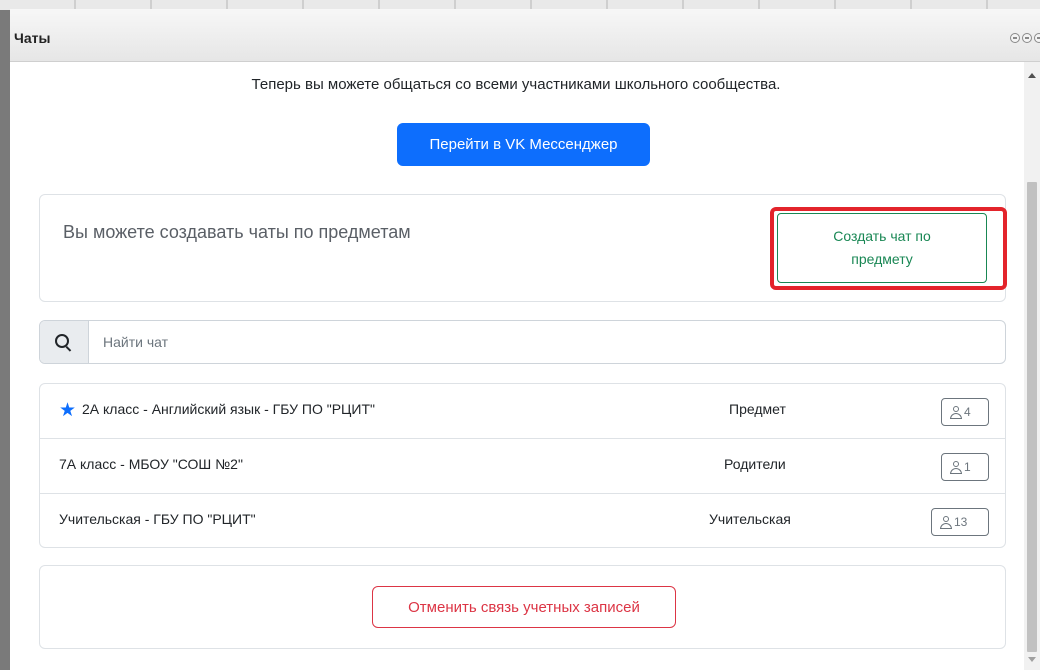 Image resolution: width=1040 pixels, height=670 pixels. Describe the element at coordinates (1015, 38) in the screenshot. I see `minimize-icon` at that location.